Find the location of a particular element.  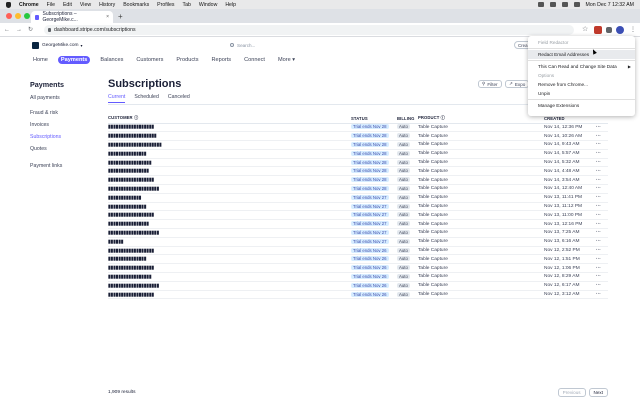

account-switcher: GeorgeMike.com ▾ is located at coordinates (57, 45).